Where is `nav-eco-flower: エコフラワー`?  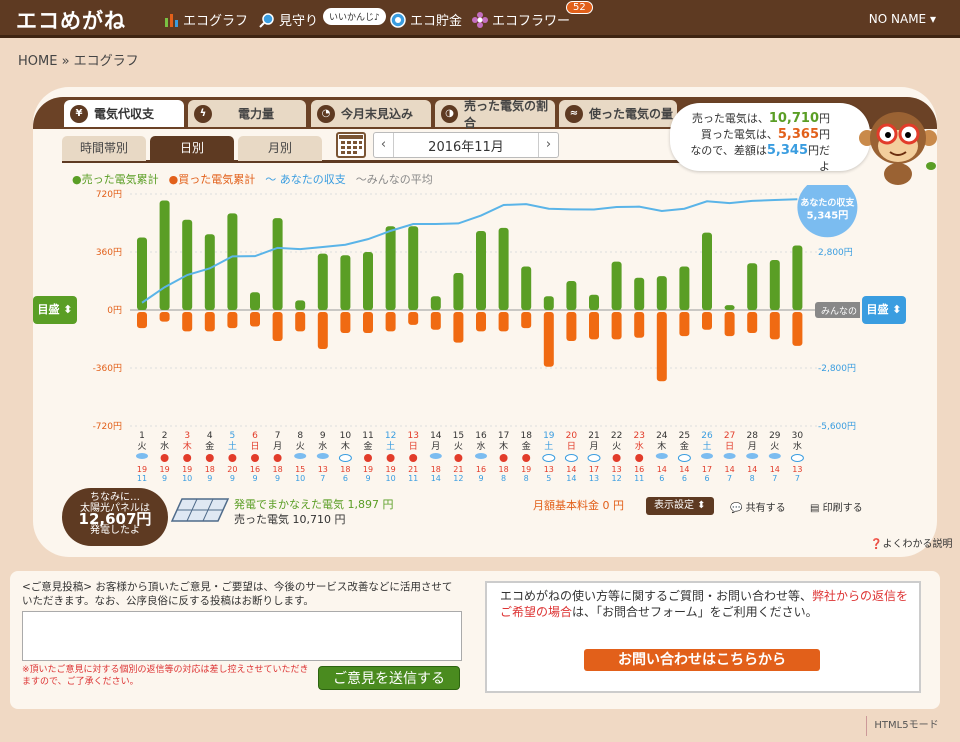 nav-eco-flower: エコフラワー is located at coordinates (521, 19).